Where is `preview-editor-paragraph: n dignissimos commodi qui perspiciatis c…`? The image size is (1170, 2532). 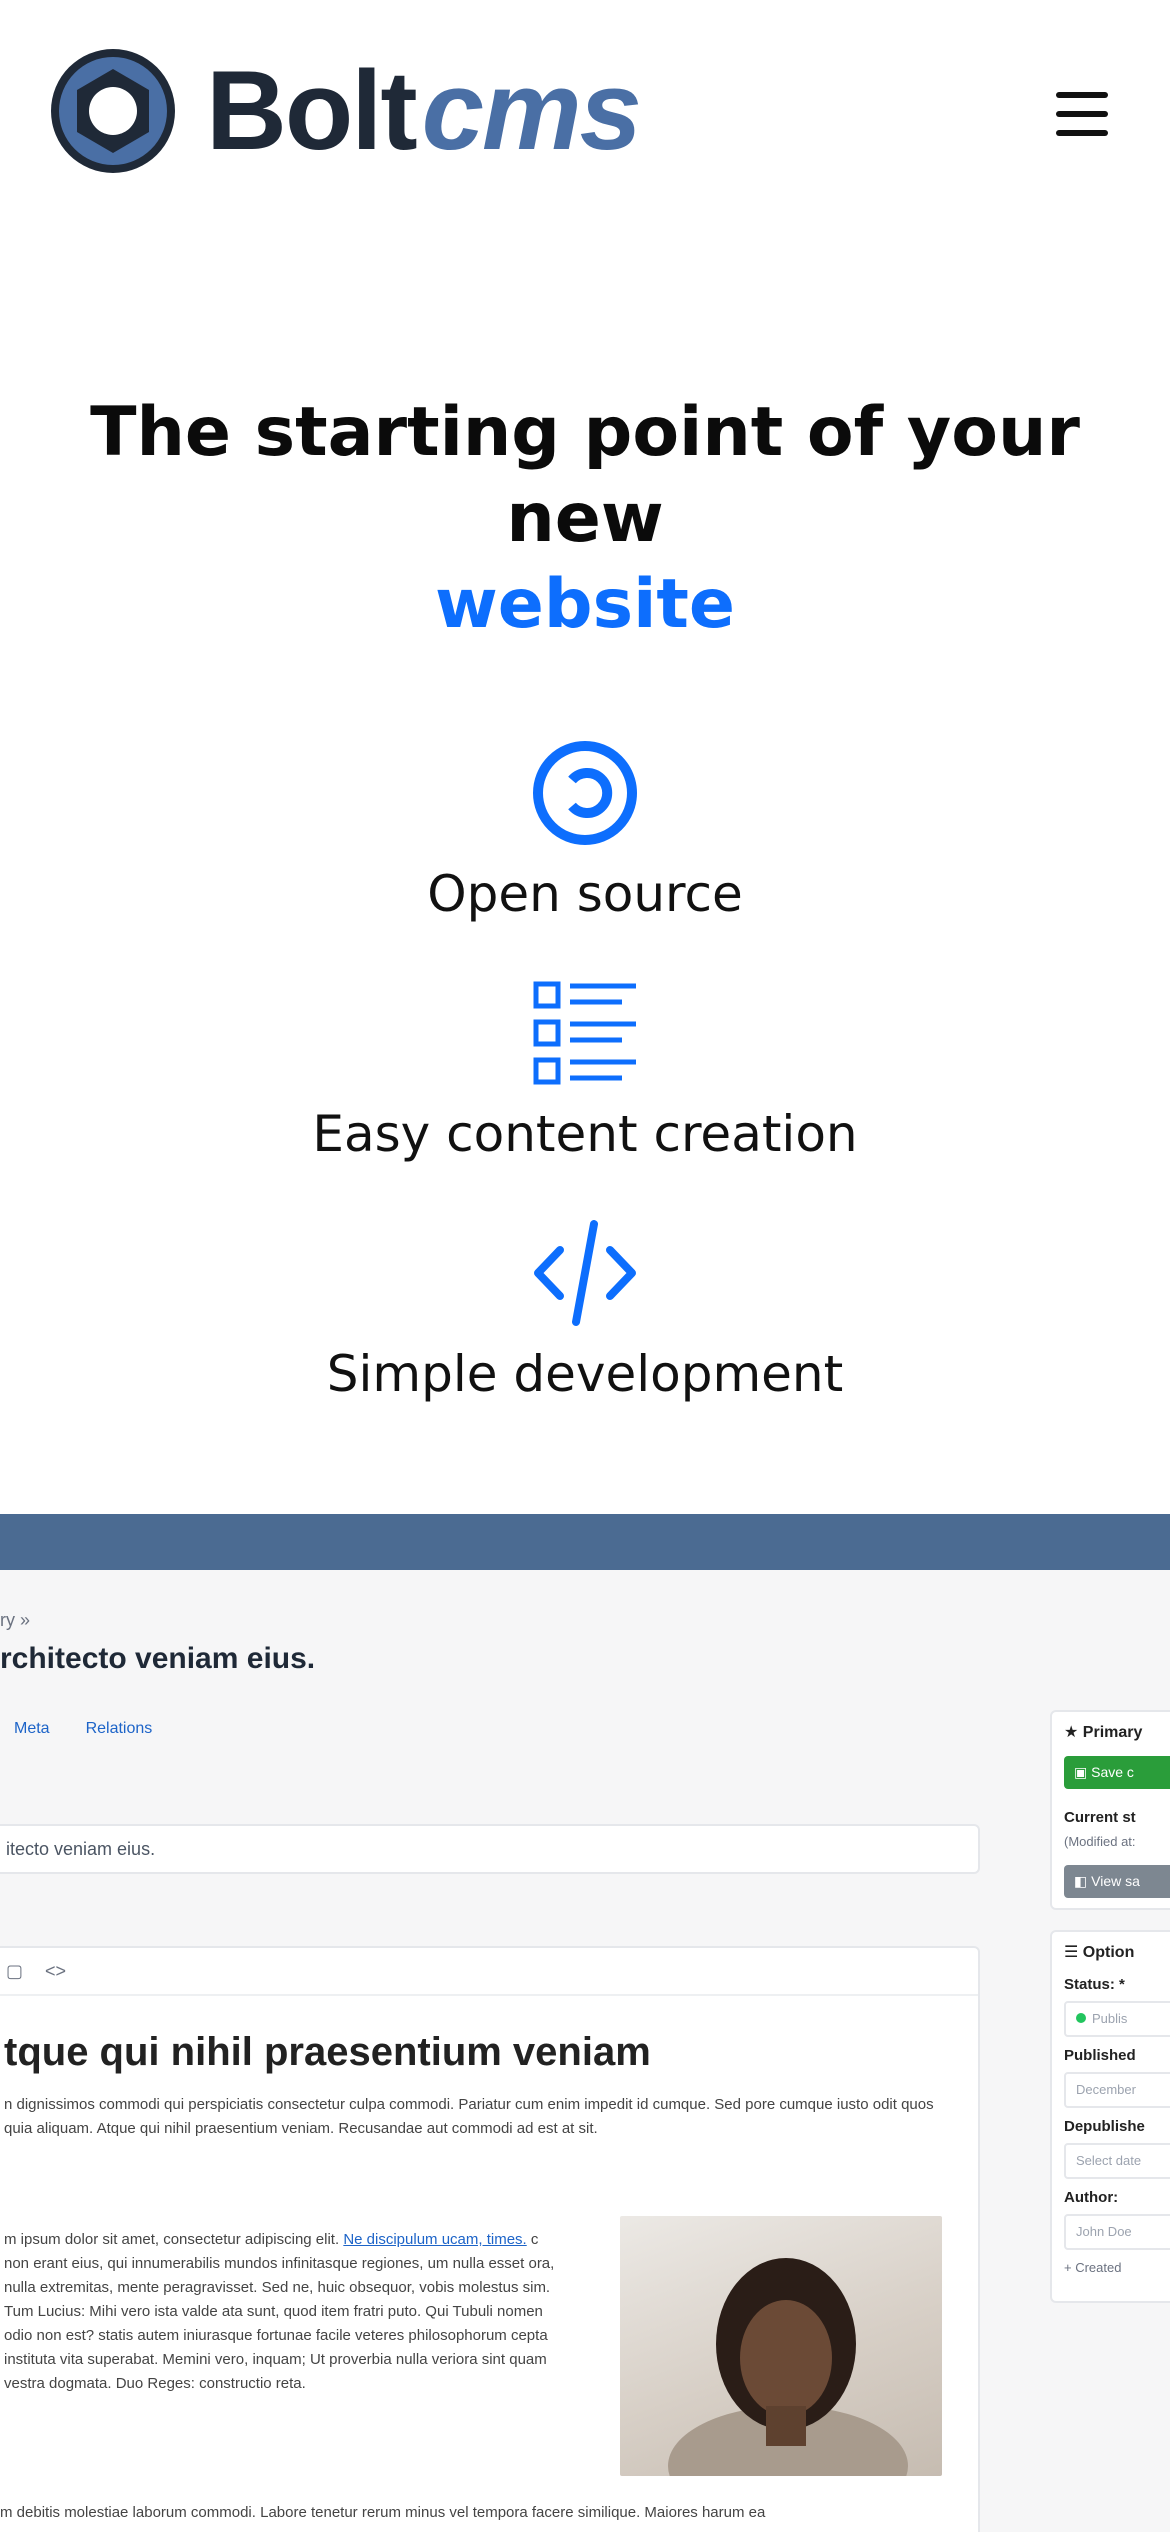 preview-editor-paragraph: n dignissimos commodi qui perspiciatis c… is located at coordinates (469, 2116).